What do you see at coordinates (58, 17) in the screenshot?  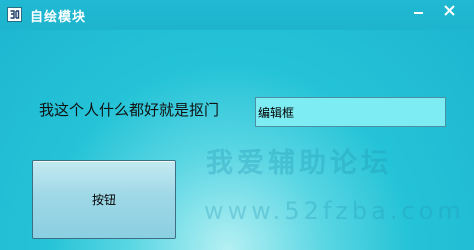 I see `window-title: 自绘模块` at bounding box center [58, 17].